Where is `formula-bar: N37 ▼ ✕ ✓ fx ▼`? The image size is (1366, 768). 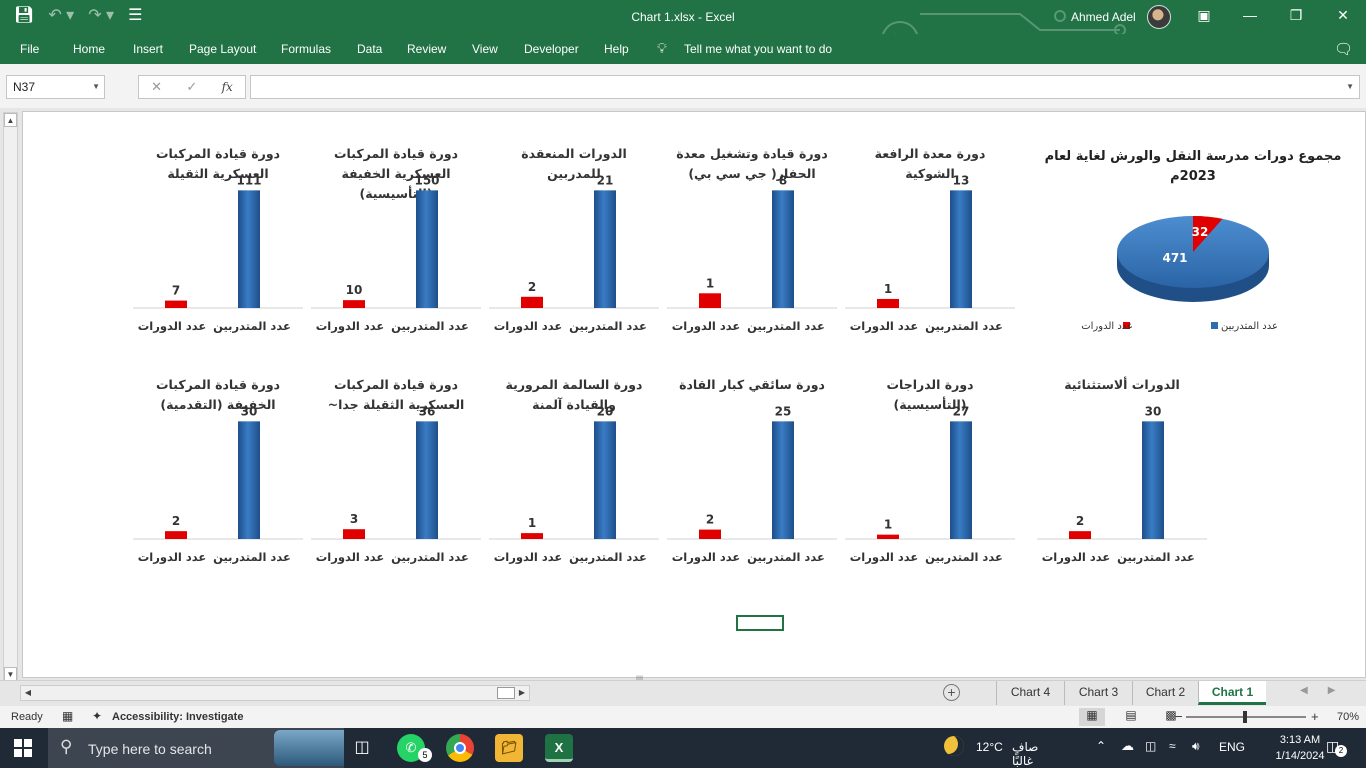
formula-bar: N37 ▼ ✕ ✓ fx ▼ is located at coordinates (683, 86).